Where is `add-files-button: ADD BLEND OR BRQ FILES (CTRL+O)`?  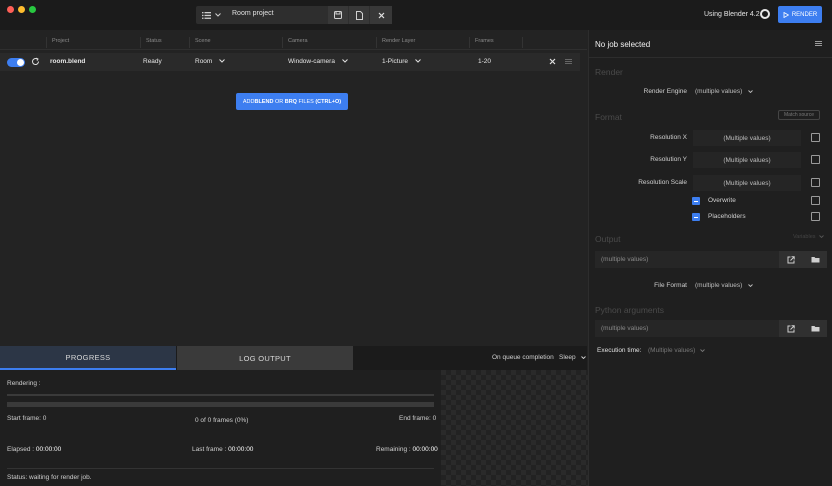 add-files-button: ADD BLEND OR BRQ FILES (CTRL+O) is located at coordinates (292, 101).